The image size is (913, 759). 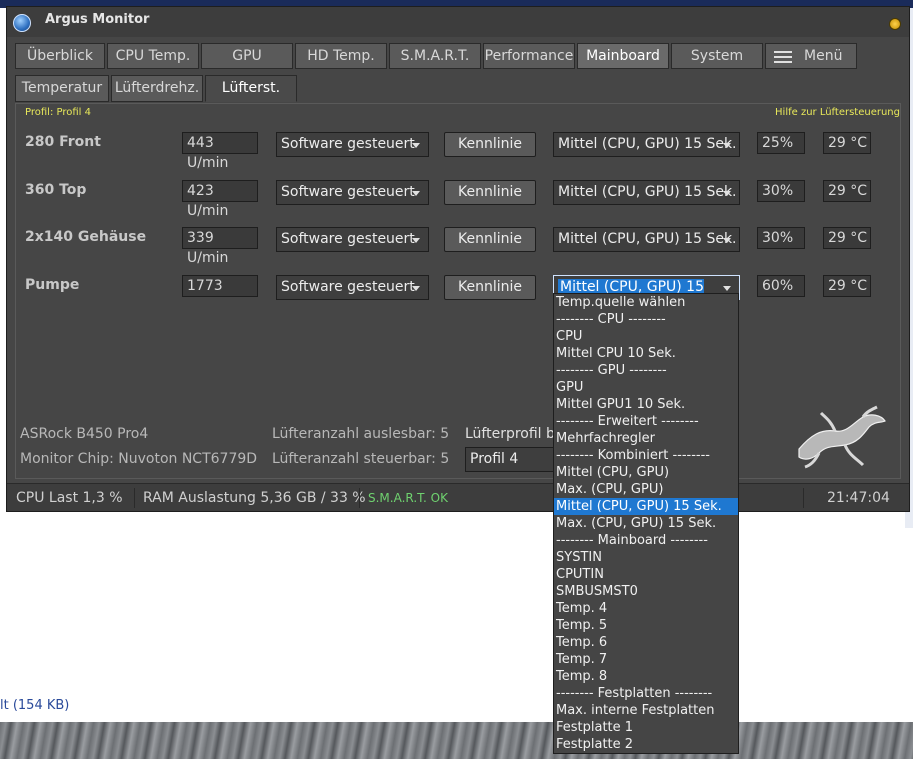 I want to click on fan-speed-readout: 1773, so click(x=220, y=286).